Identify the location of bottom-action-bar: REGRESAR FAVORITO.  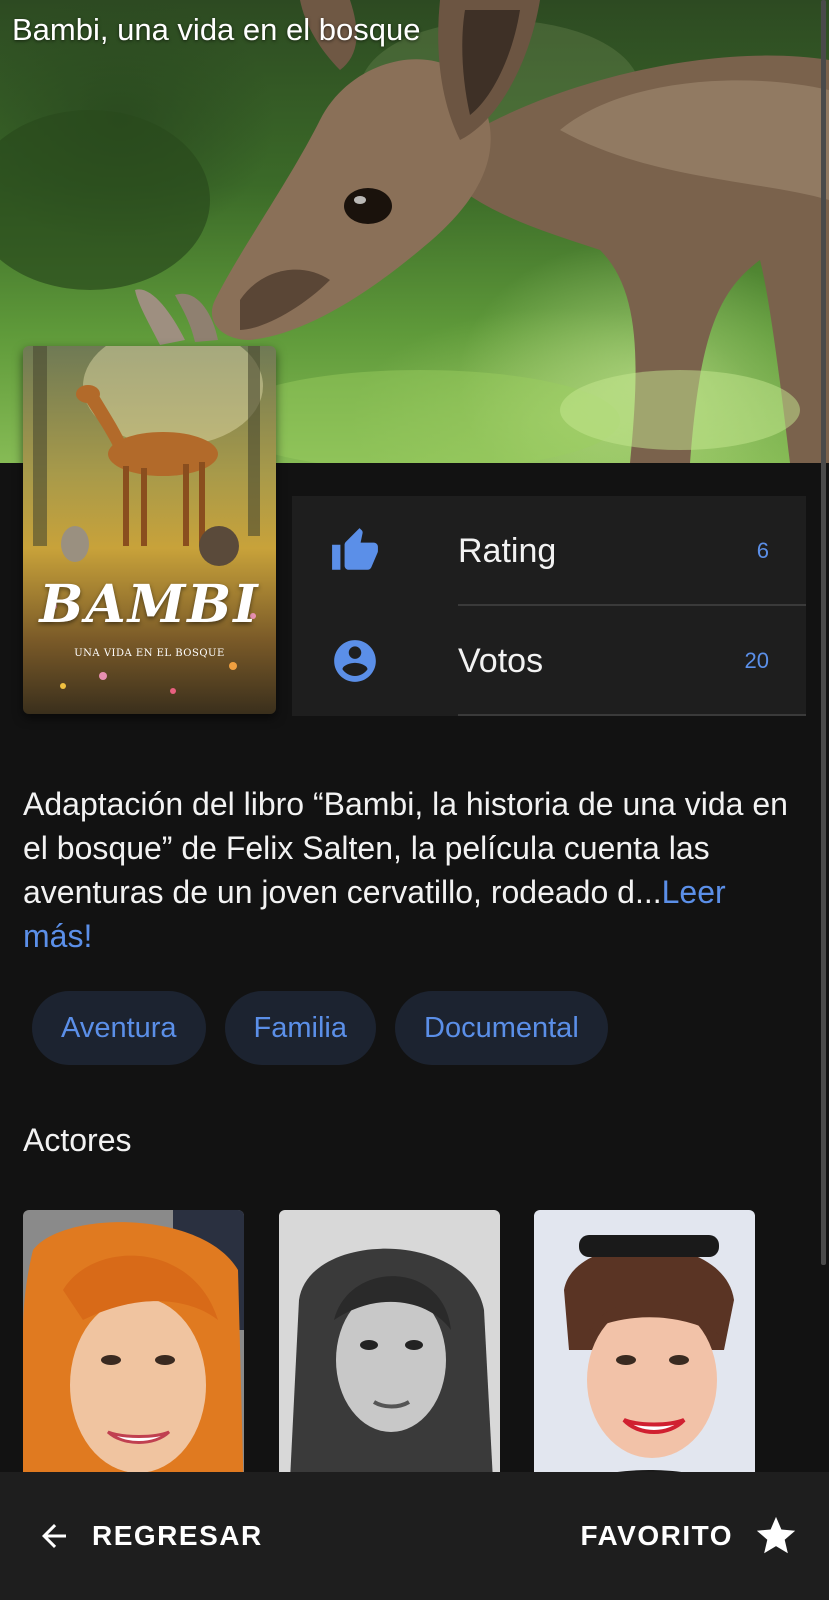
(414, 1536).